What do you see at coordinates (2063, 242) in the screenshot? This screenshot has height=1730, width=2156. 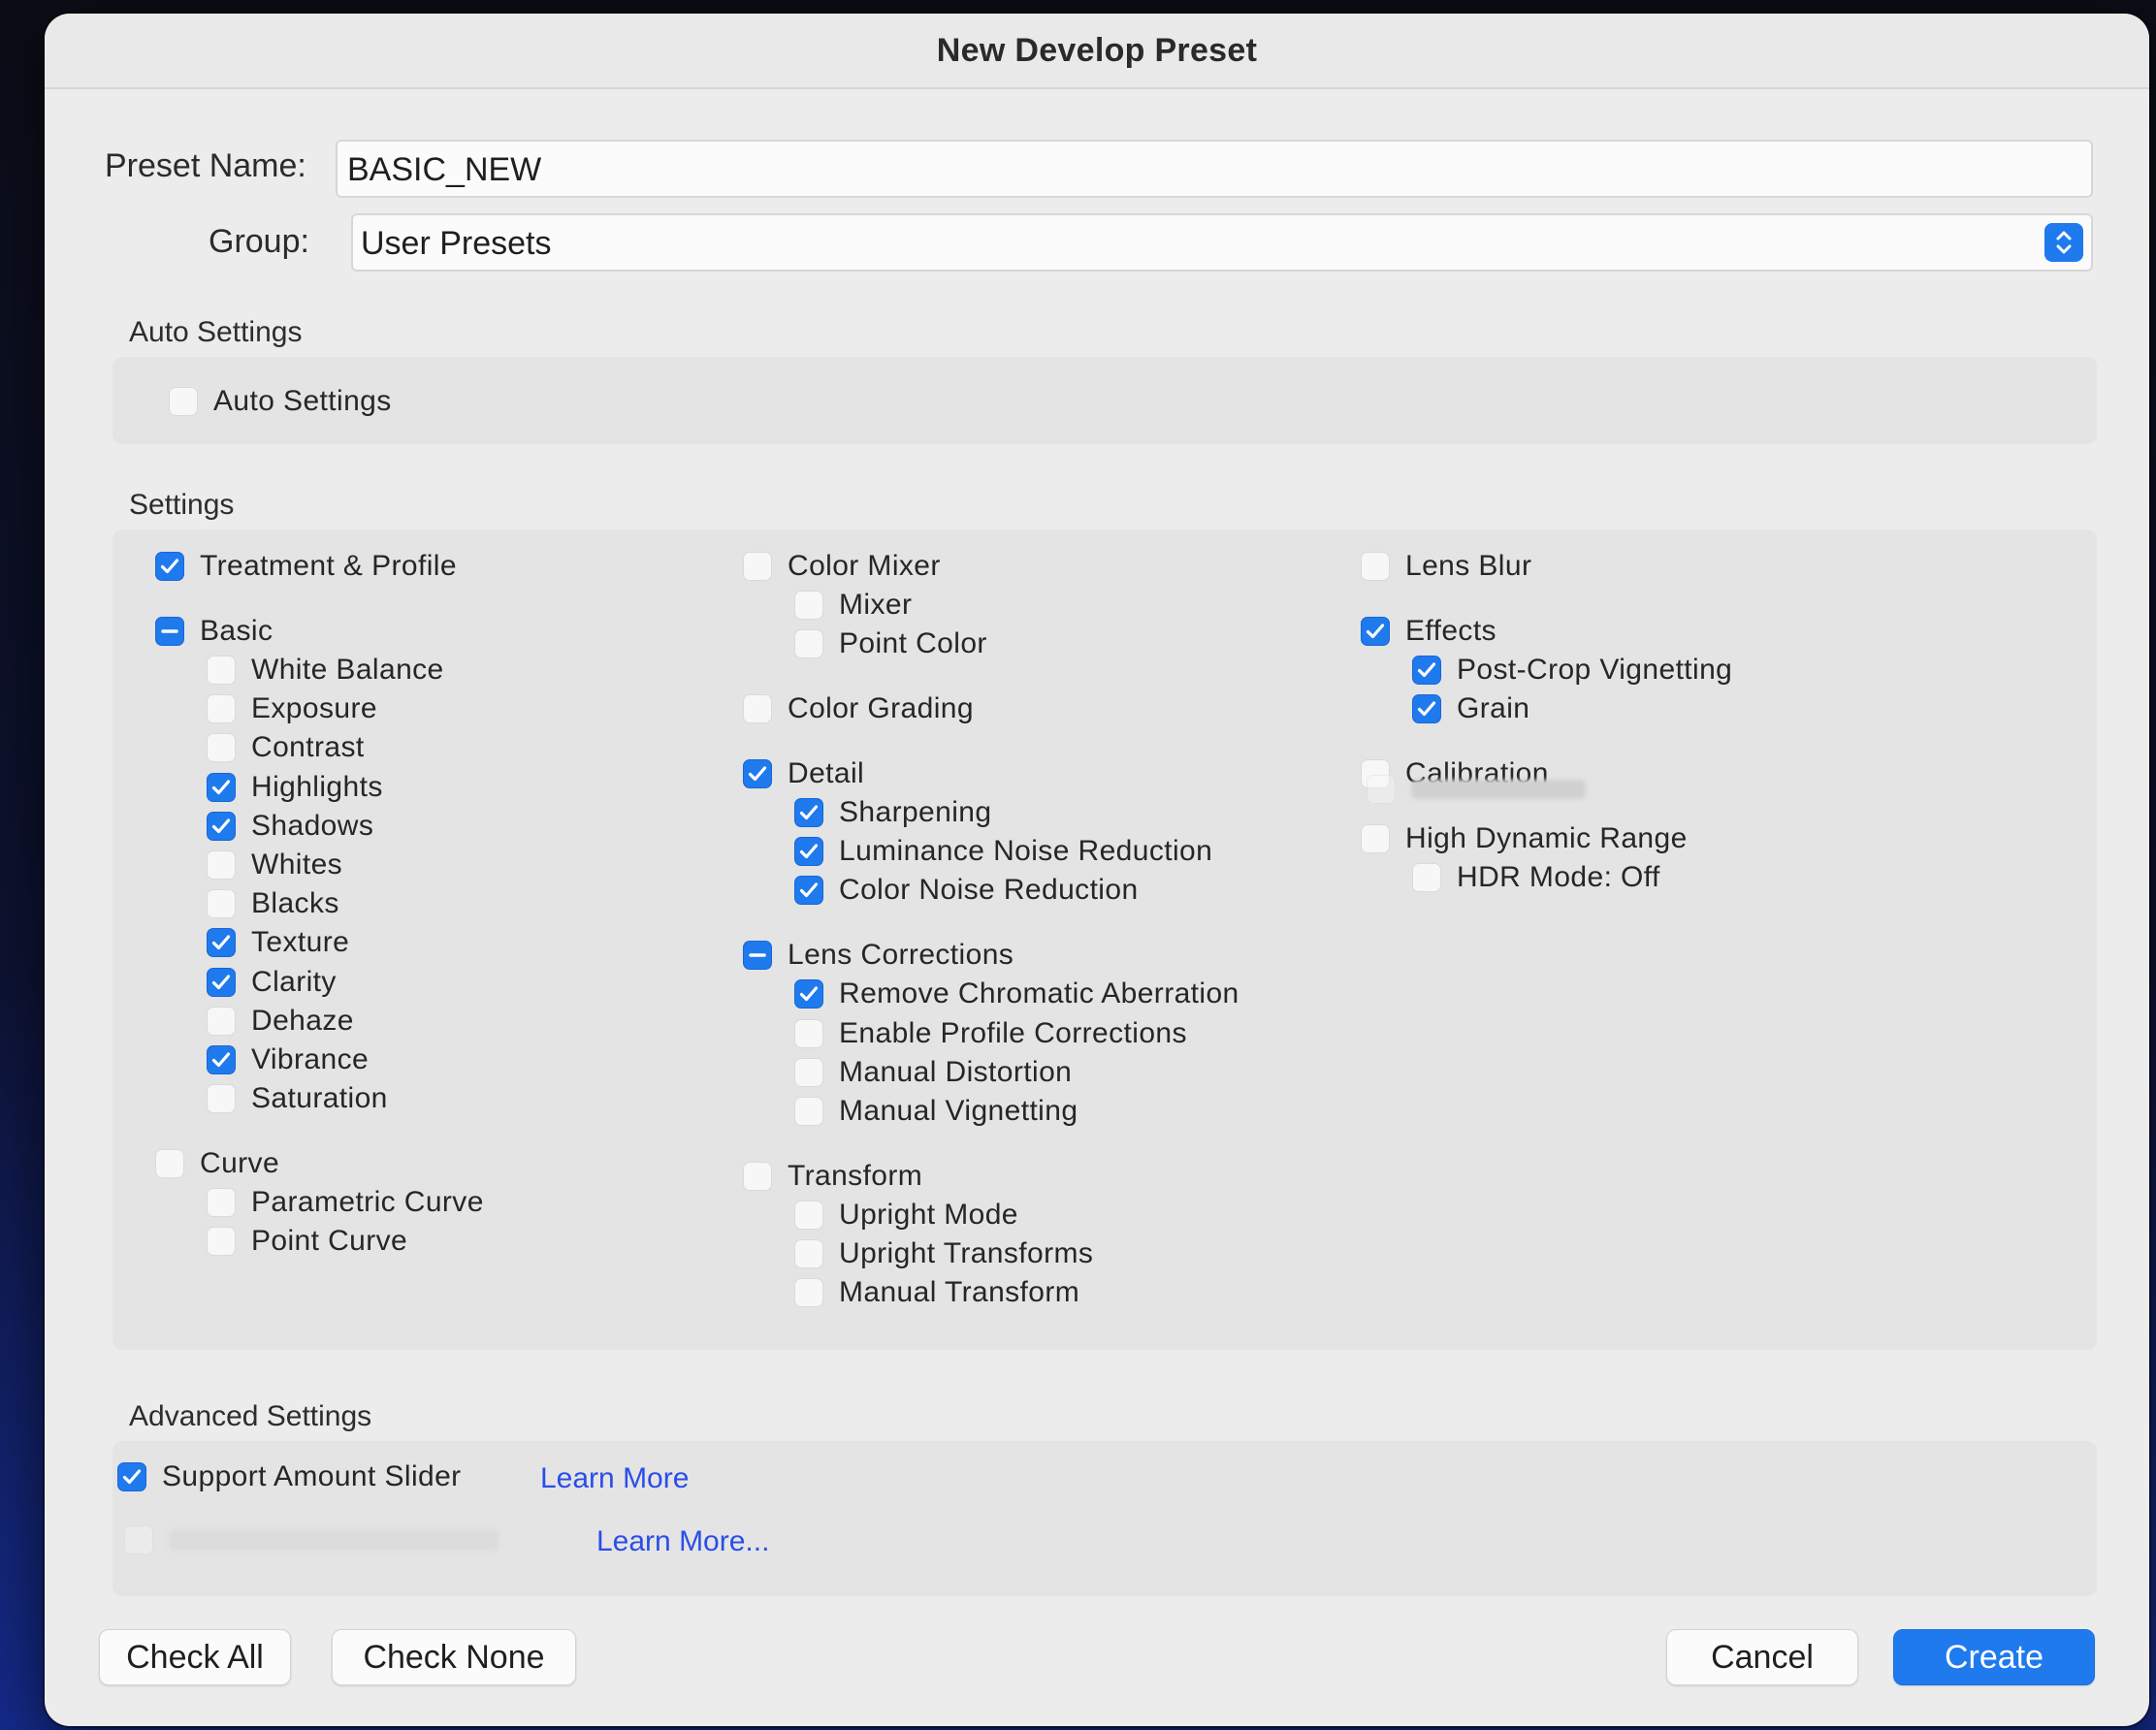 I see `chevron-up-down-icon` at bounding box center [2063, 242].